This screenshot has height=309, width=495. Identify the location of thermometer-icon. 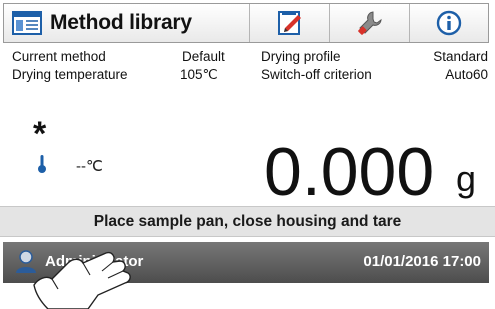
(42, 164).